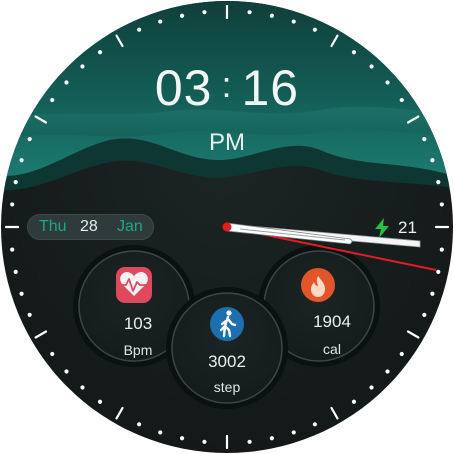 The width and height of the screenshot is (454, 454). Describe the element at coordinates (134, 285) in the screenshot. I see `heart-pulse-icon` at that location.